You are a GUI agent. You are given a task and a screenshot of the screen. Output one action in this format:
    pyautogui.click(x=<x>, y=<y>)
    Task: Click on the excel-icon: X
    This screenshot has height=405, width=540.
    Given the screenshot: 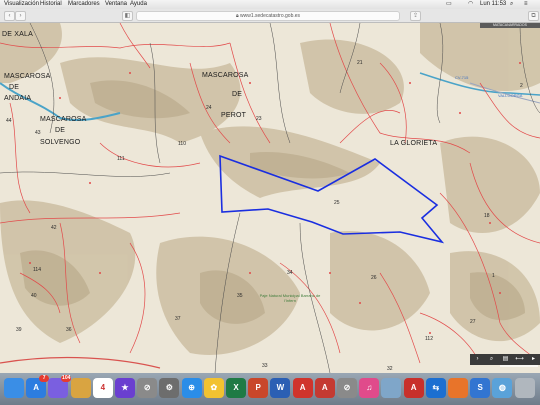 What is the action you would take?
    pyautogui.click(x=236, y=388)
    